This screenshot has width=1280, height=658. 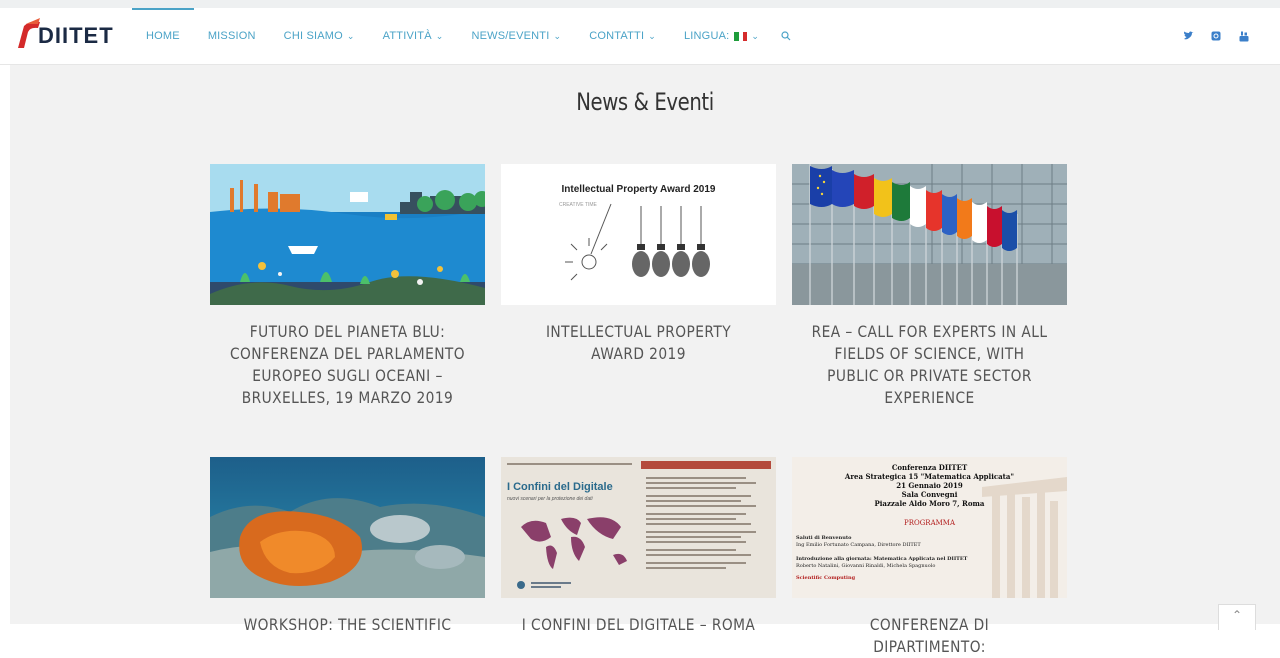 I want to click on eu-flags-photo, so click(x=929, y=234).